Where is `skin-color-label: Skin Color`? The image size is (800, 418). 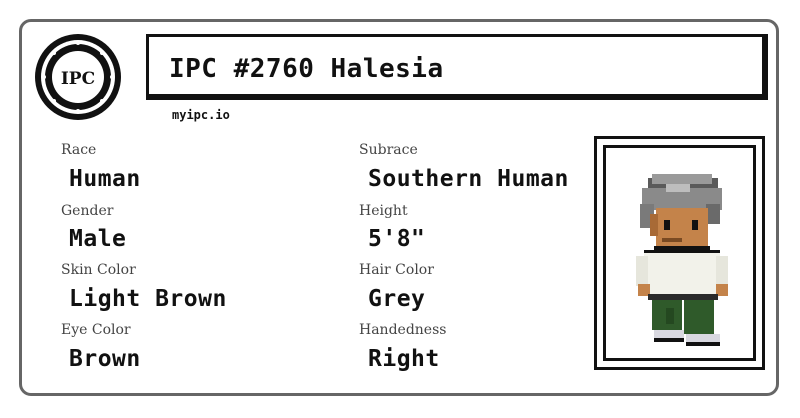 skin-color-label: Skin Color is located at coordinates (98, 270).